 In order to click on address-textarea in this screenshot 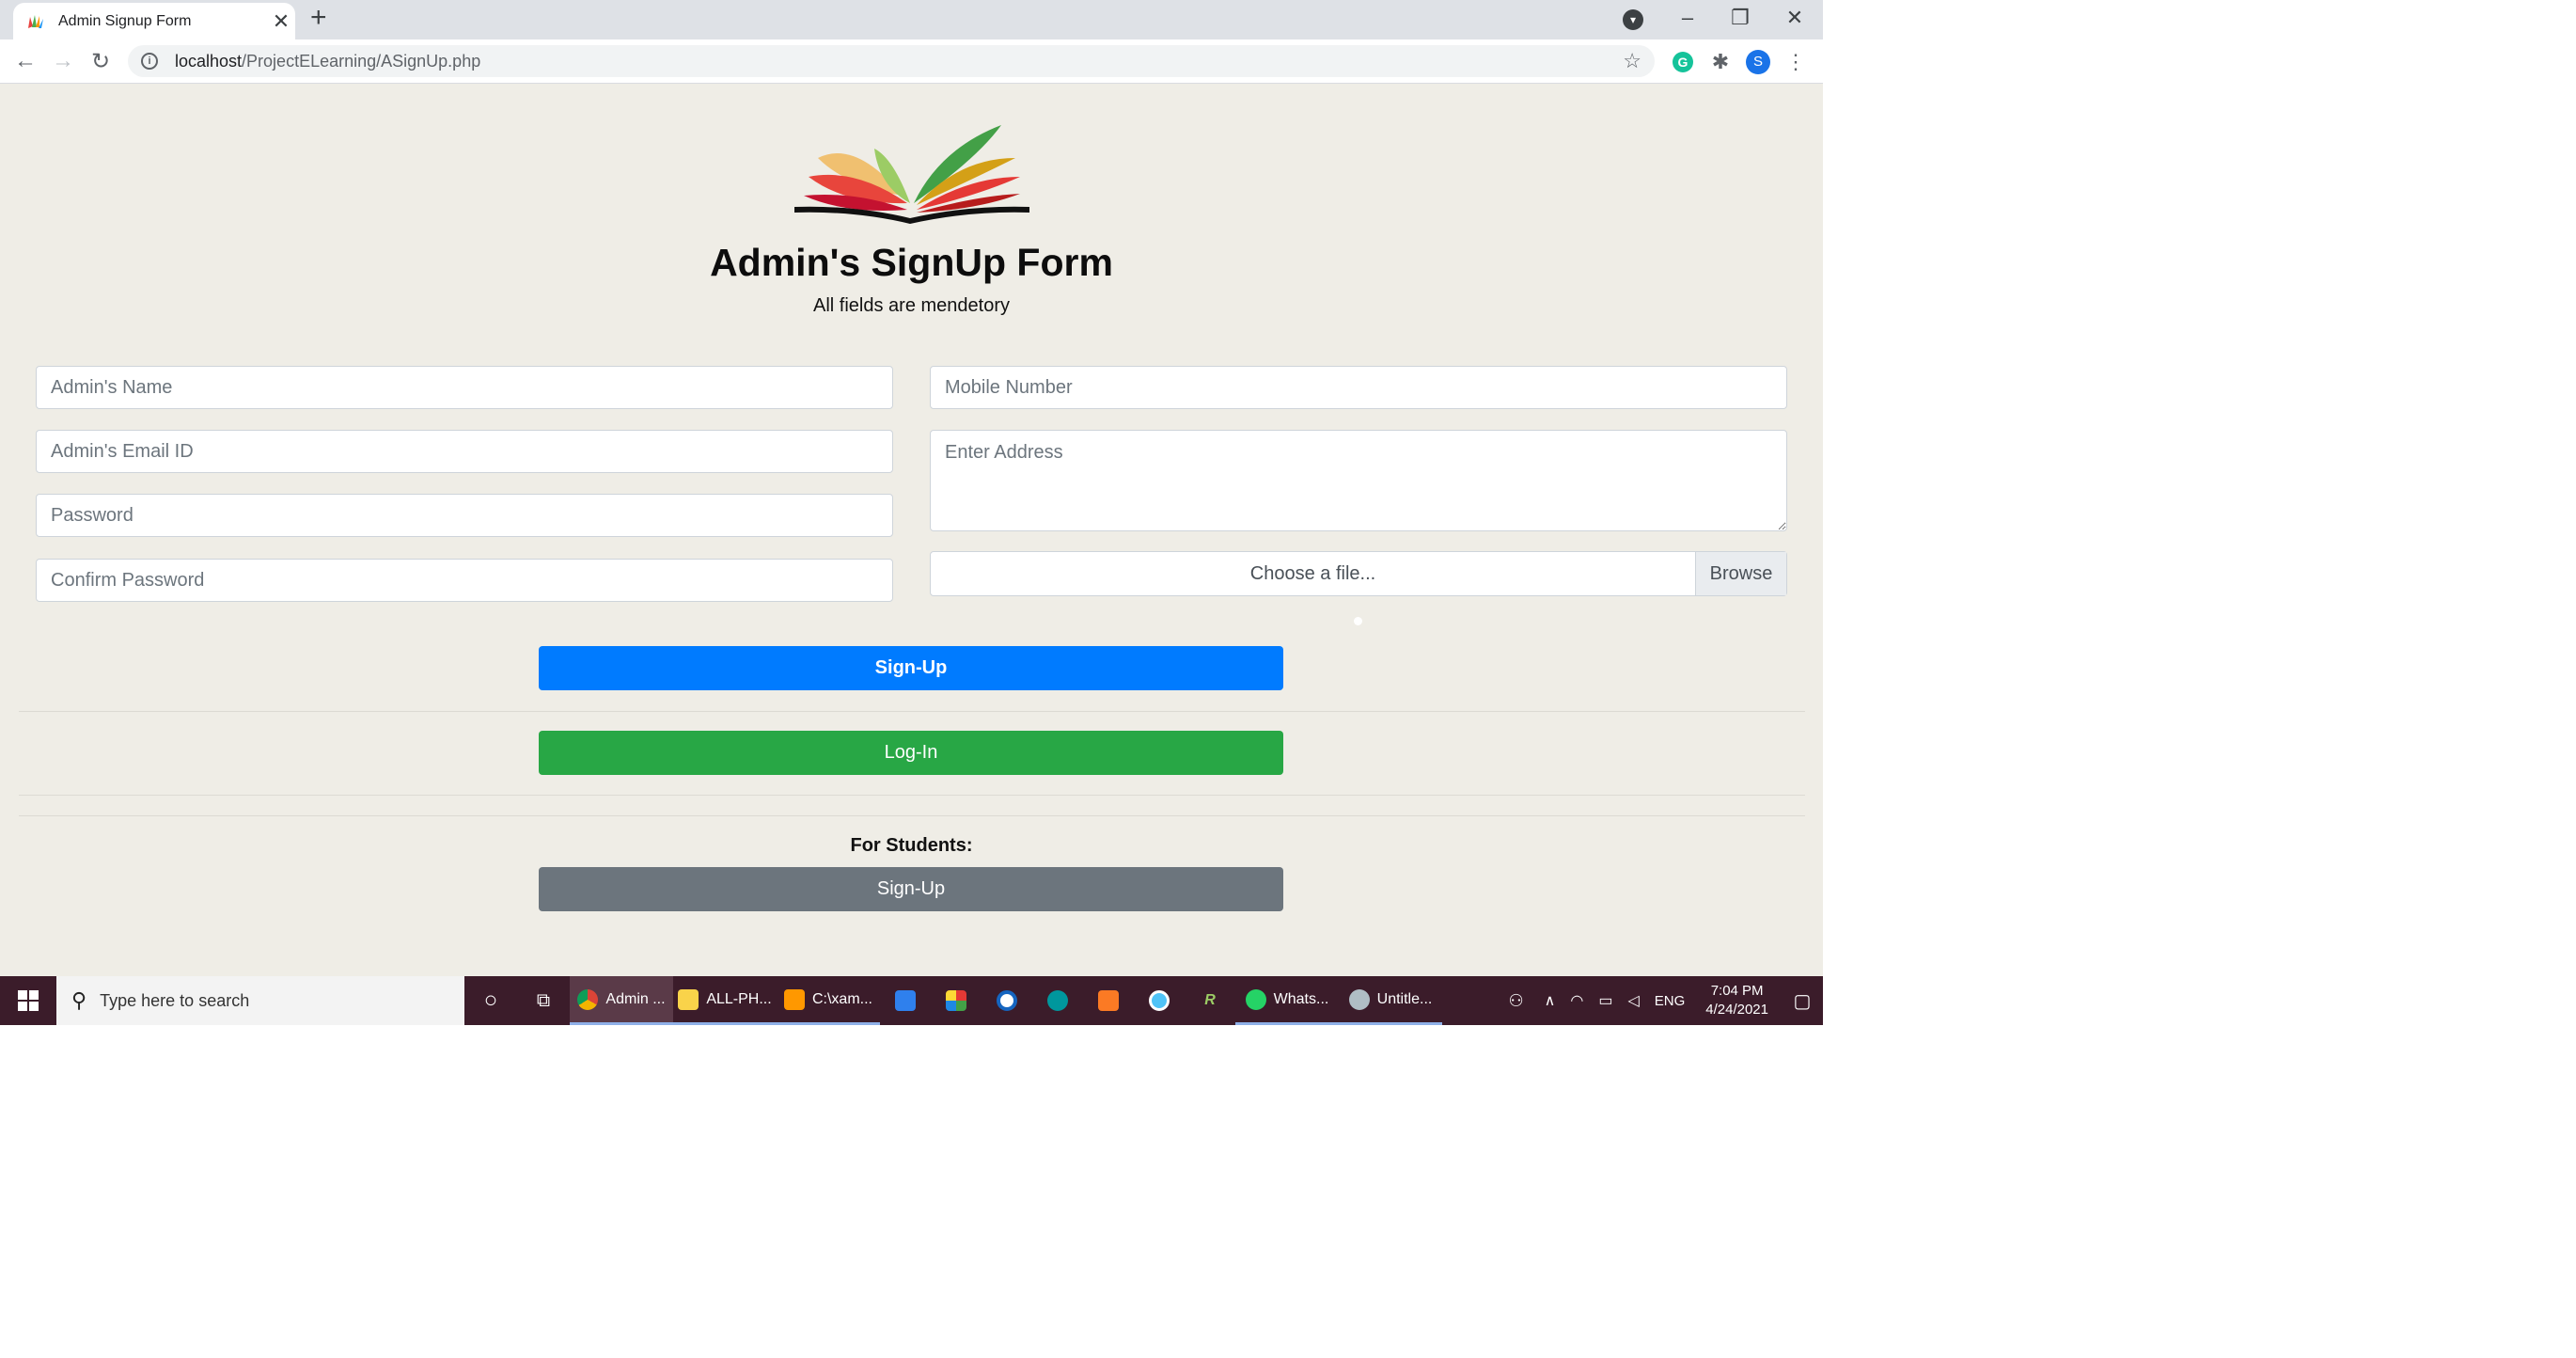, I will do `click(1359, 480)`.